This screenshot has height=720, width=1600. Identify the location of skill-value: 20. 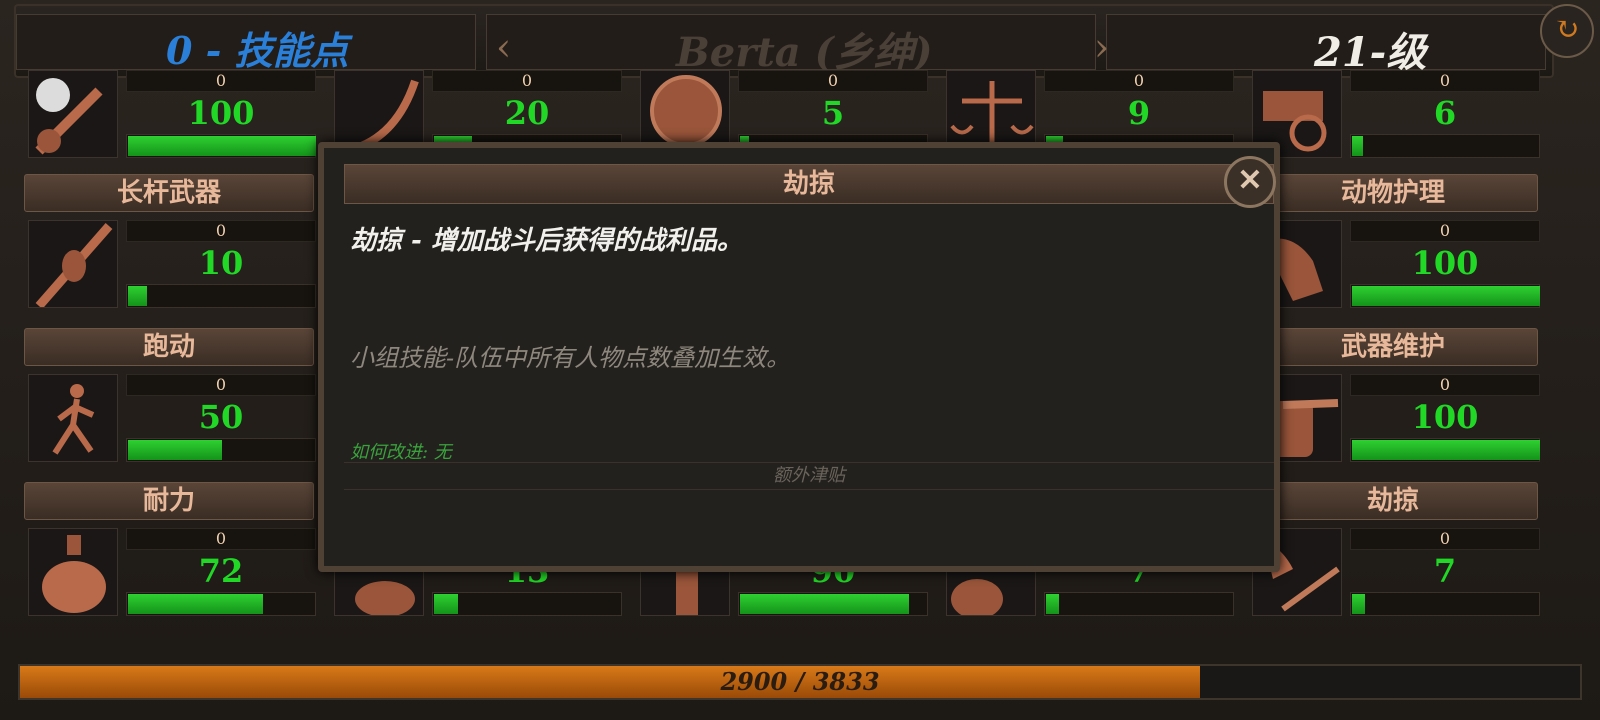
(527, 113).